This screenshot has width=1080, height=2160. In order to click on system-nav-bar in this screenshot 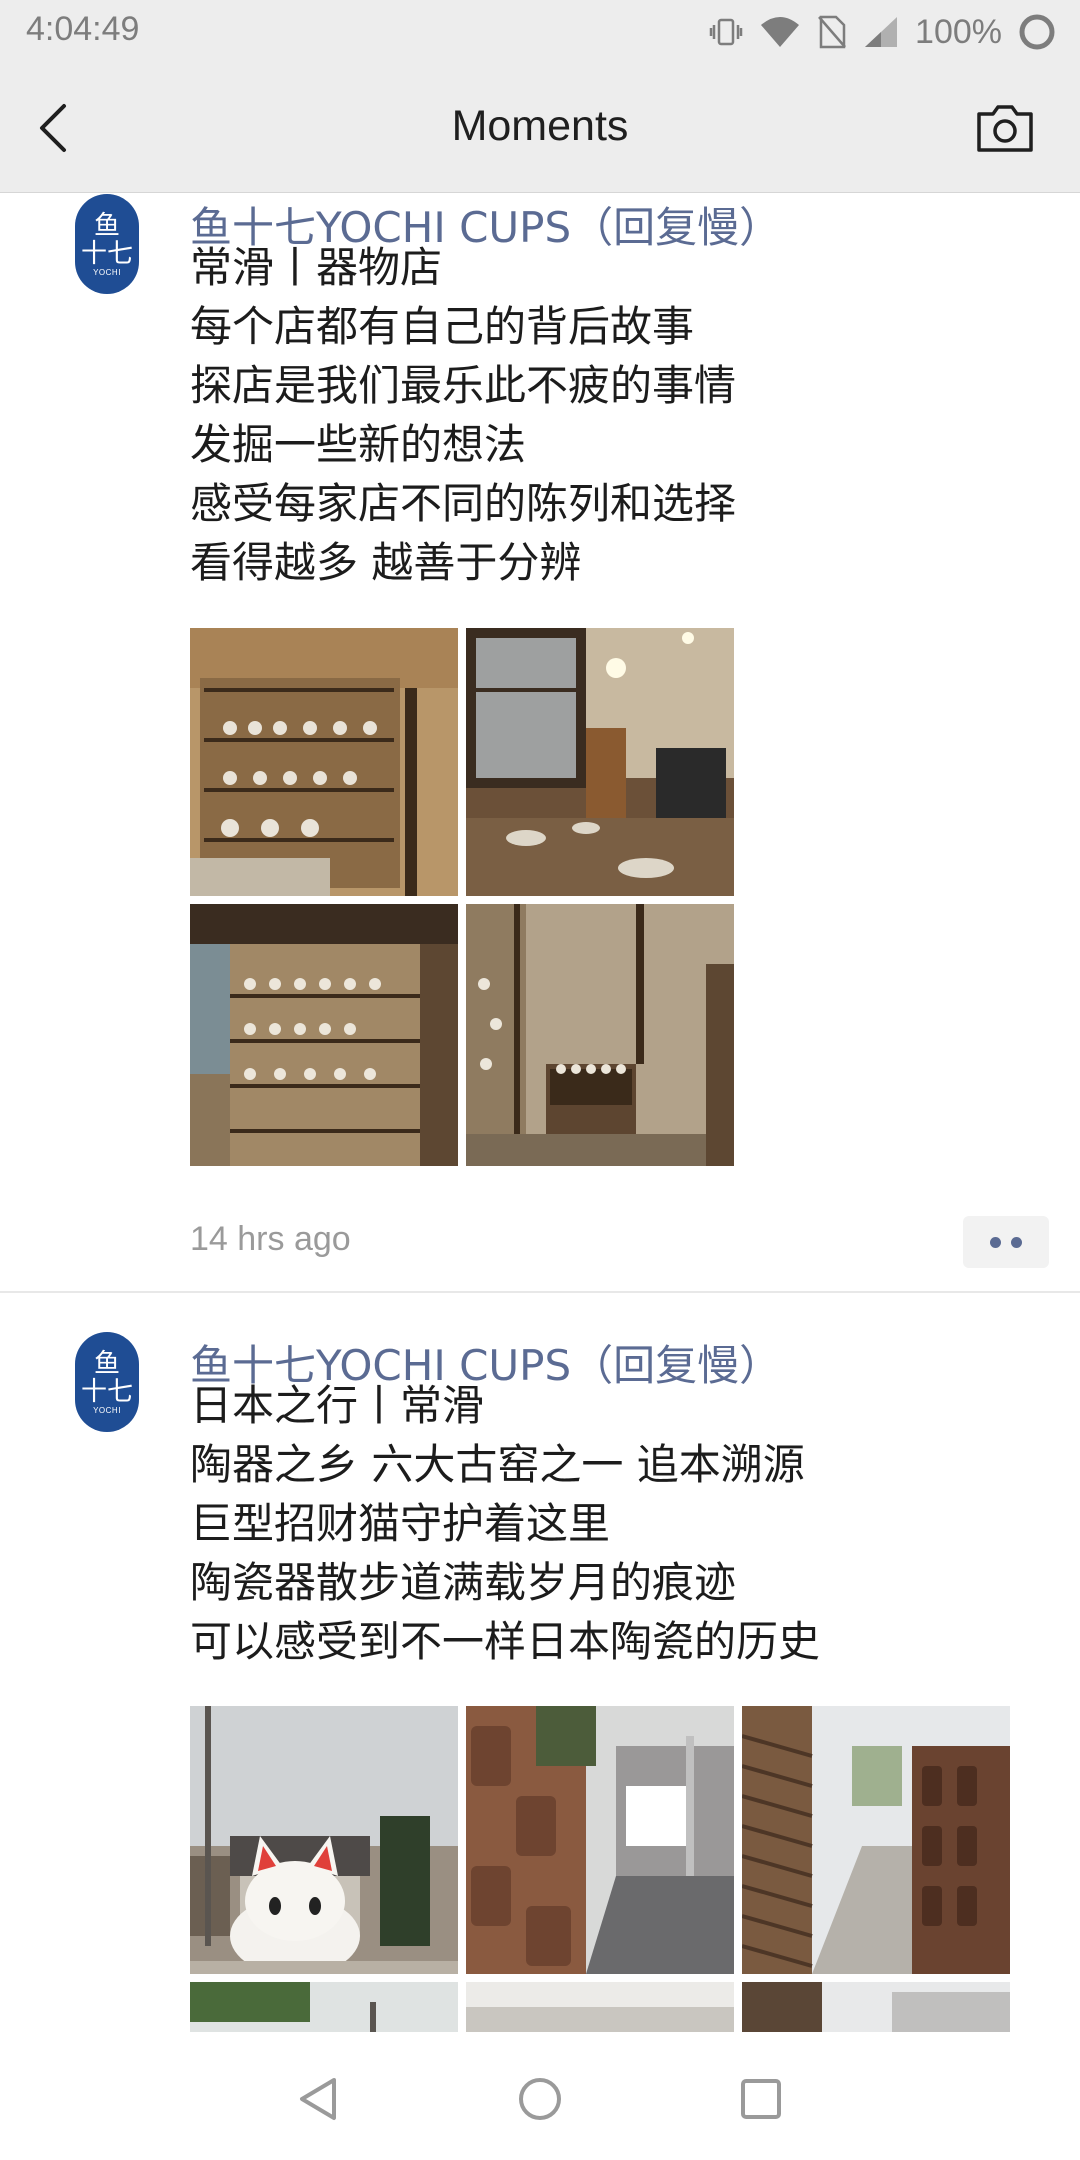, I will do `click(540, 2099)`.